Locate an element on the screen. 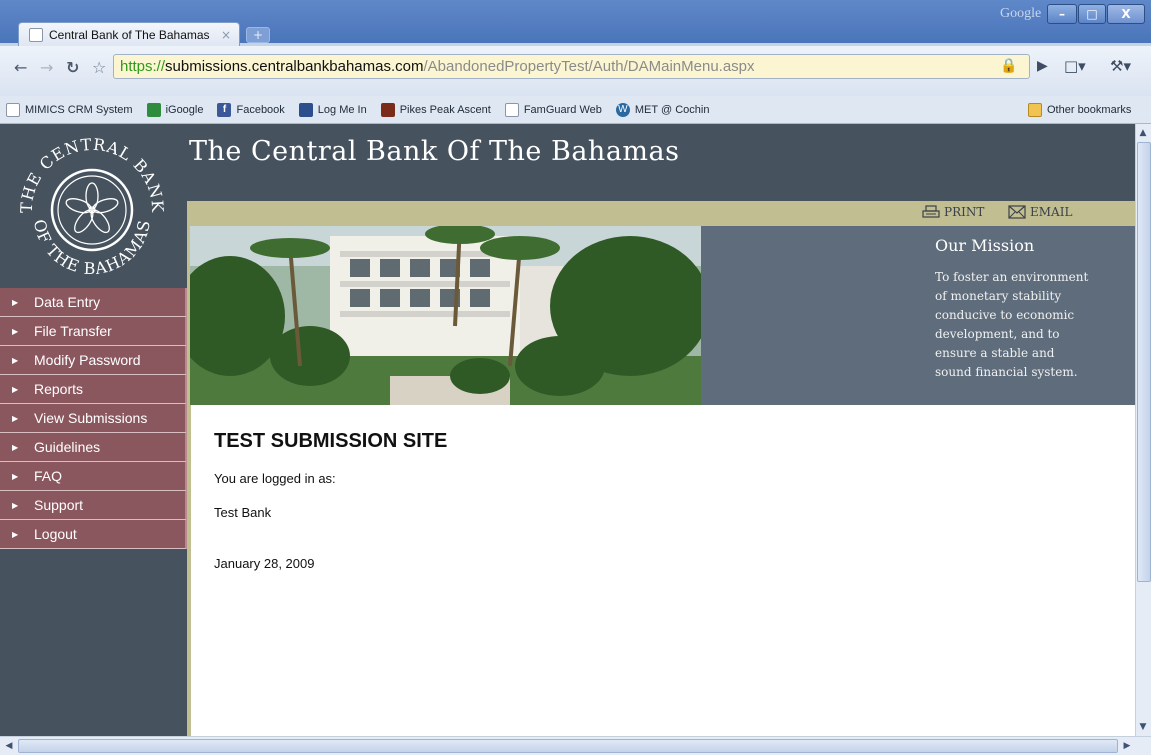 Image resolution: width=1151 pixels, height=755 pixels. print-link: PRINT is located at coordinates (953, 212).